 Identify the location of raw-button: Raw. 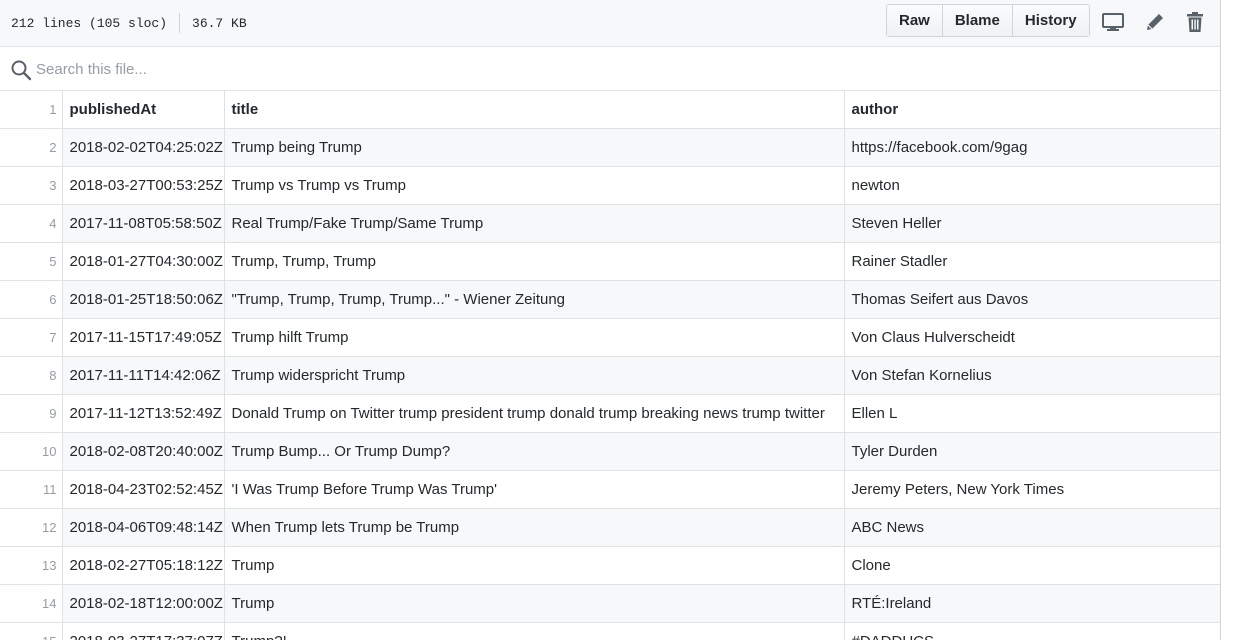
(915, 20).